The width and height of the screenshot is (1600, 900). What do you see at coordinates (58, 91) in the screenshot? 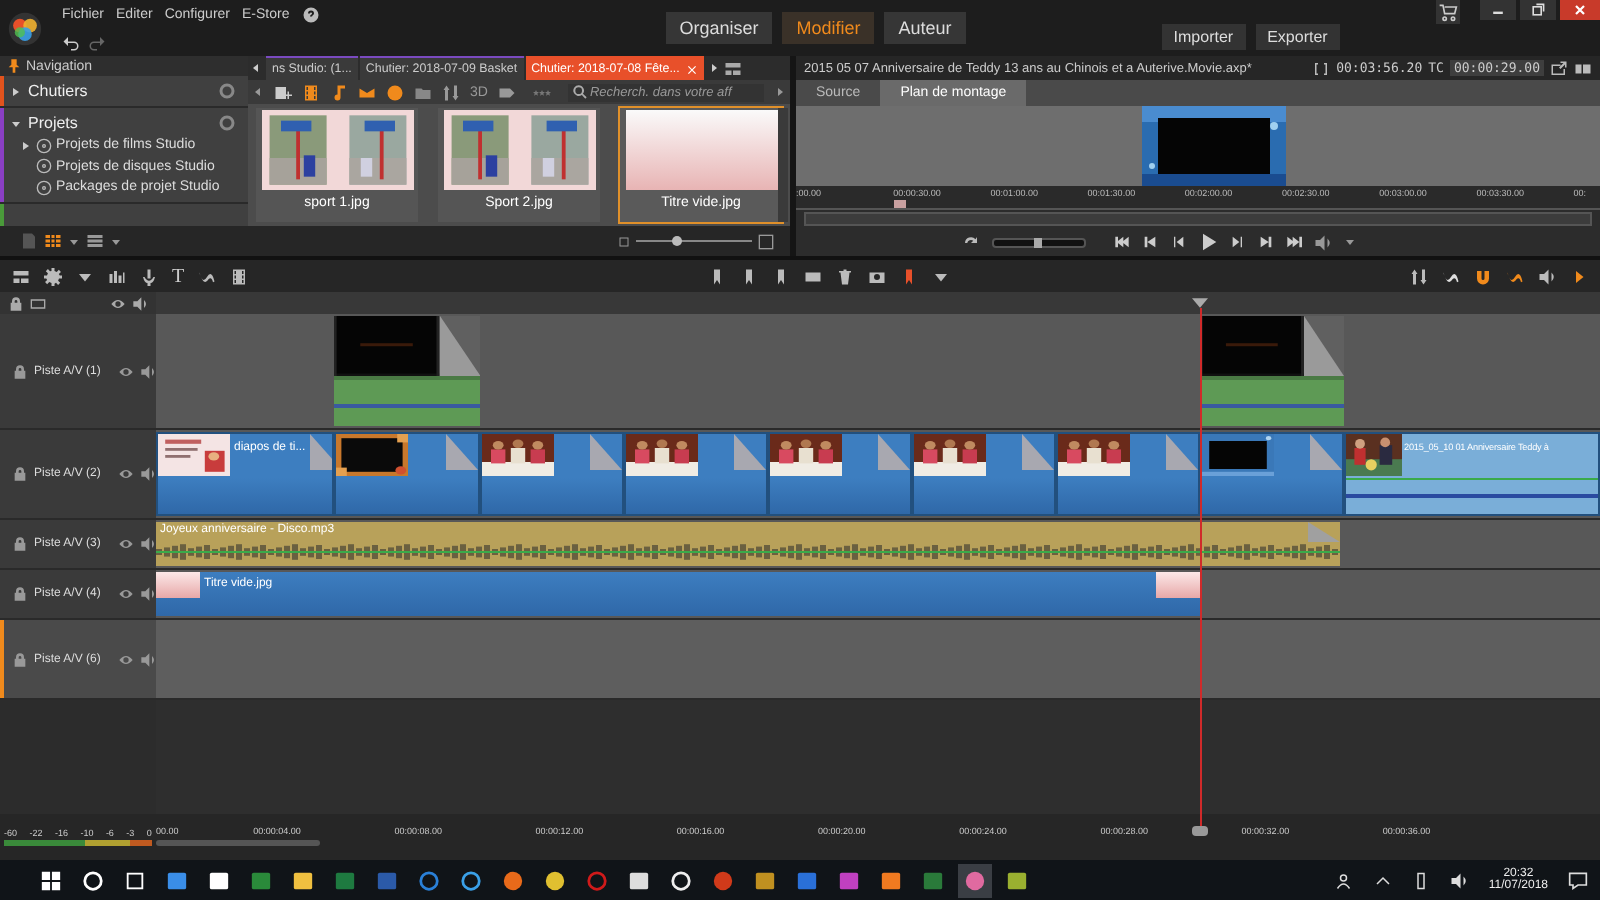
I see `nav-item: Chutiers` at bounding box center [58, 91].